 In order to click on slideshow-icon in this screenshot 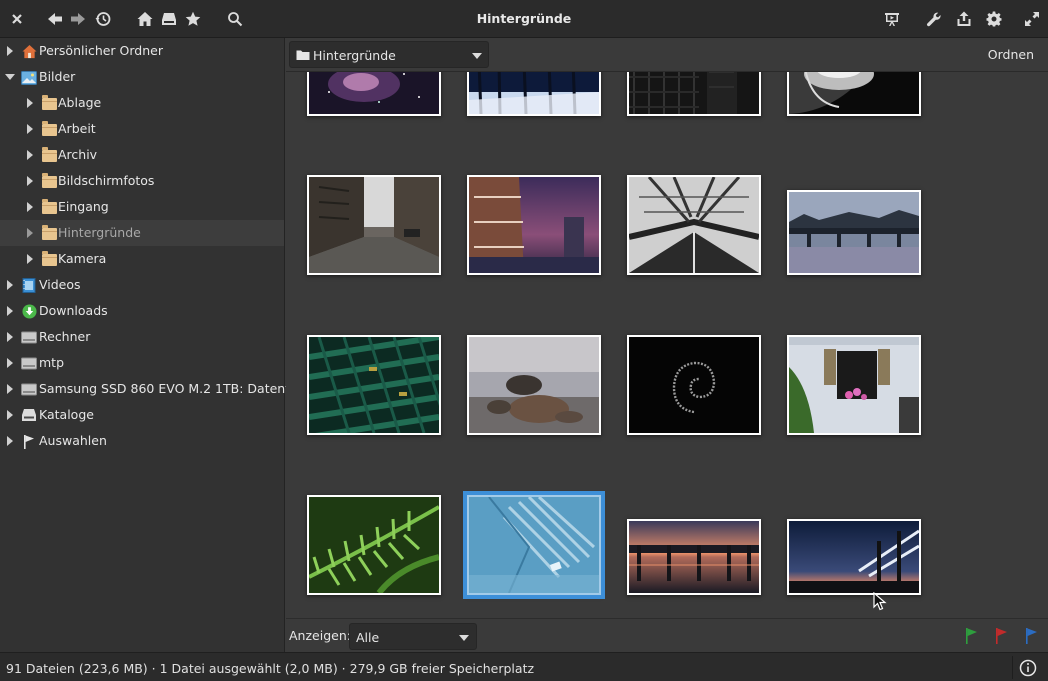, I will do `click(892, 19)`.